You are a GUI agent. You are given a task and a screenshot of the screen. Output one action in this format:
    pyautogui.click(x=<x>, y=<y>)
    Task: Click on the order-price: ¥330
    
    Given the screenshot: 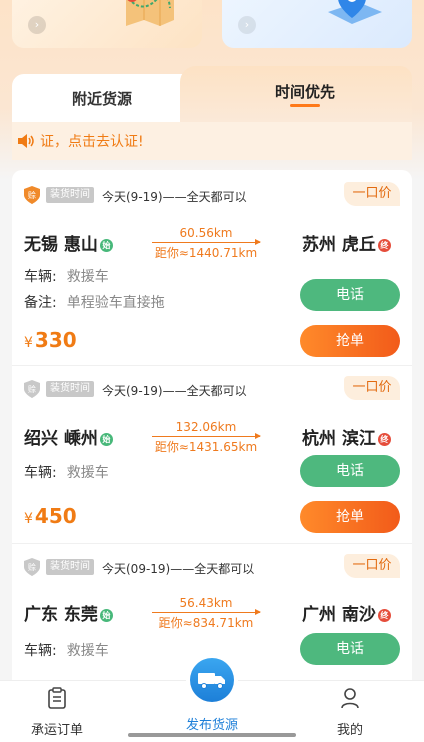 What is the action you would take?
    pyautogui.click(x=50, y=340)
    